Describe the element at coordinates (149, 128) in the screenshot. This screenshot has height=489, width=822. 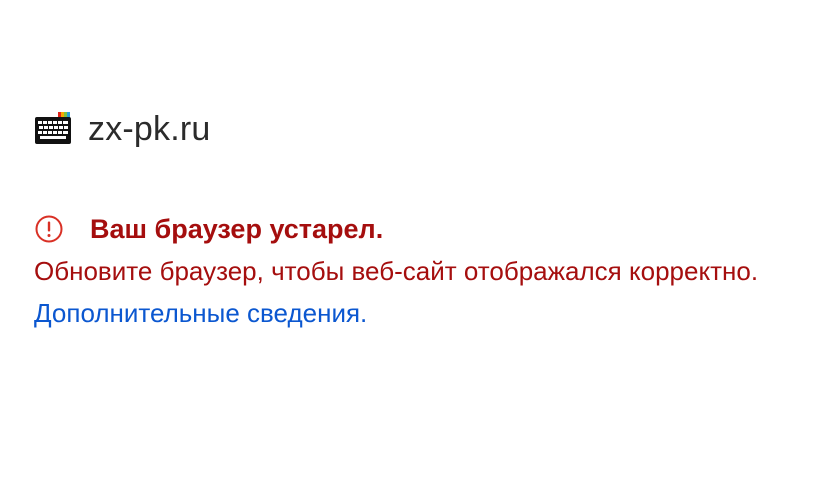
I see `site-name: zx-pk.ru` at that location.